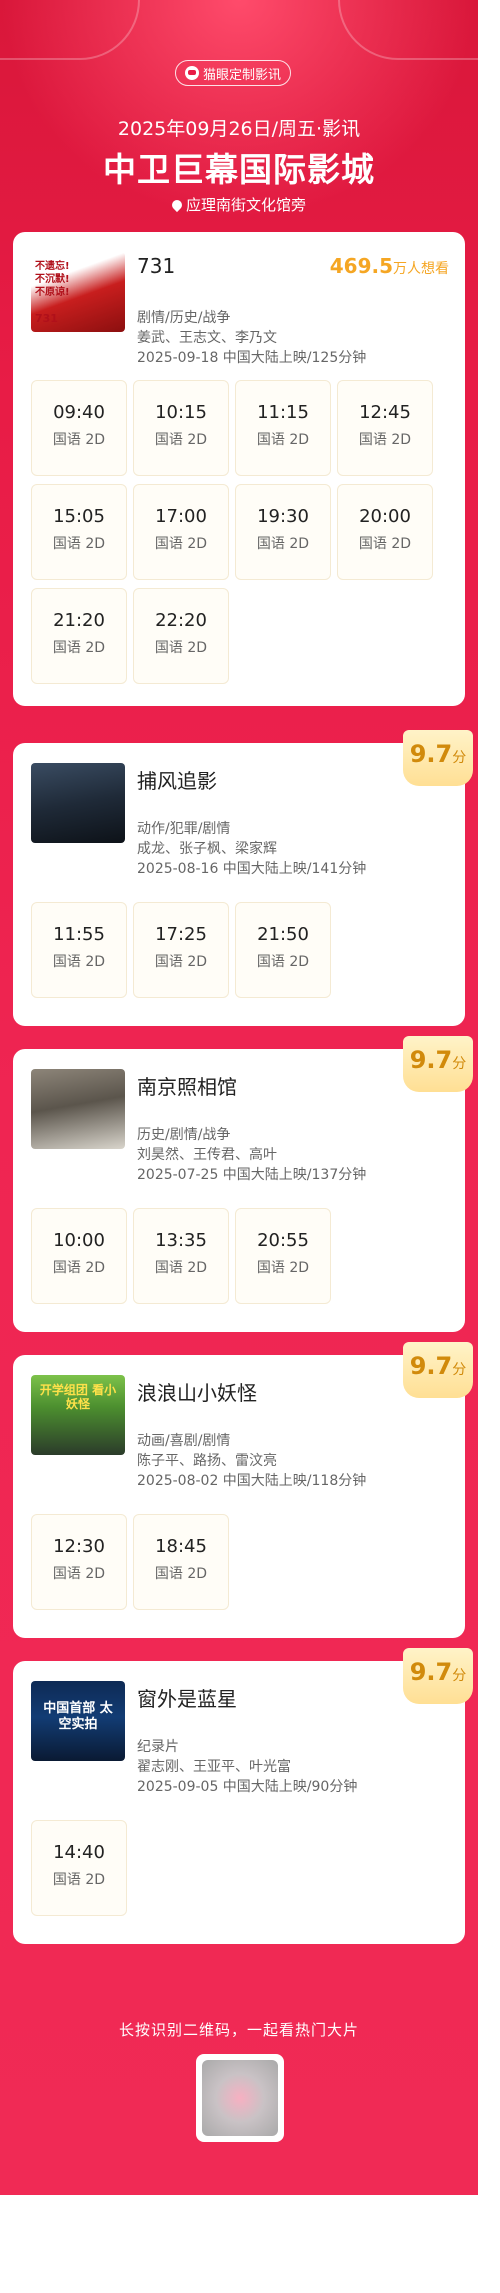 This screenshot has width=500, height=2293. I want to click on showtime-slot: 17:00 国语 2D, so click(181, 532).